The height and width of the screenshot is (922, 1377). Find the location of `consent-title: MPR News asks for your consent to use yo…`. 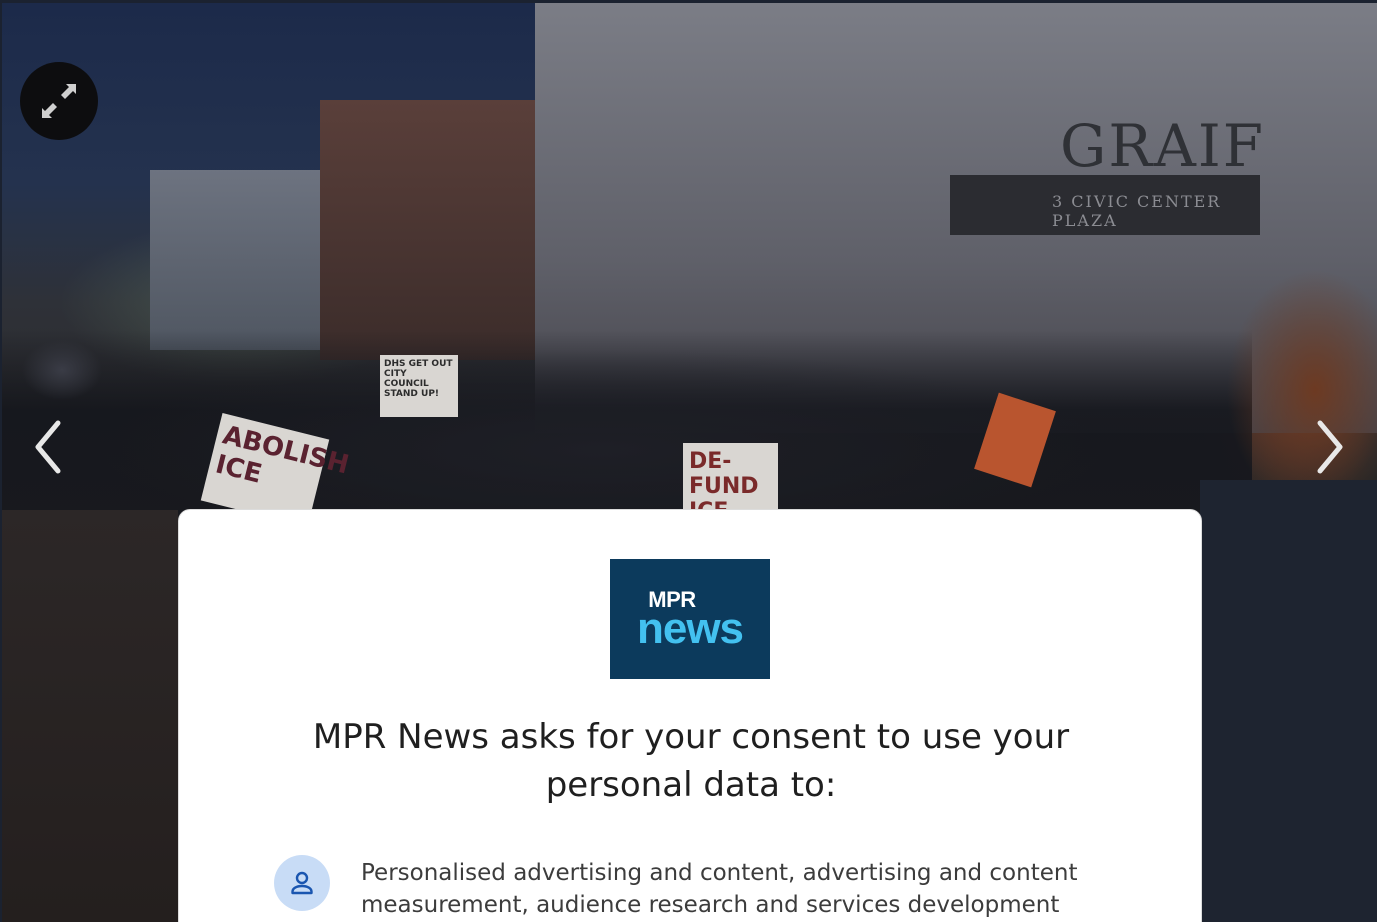

consent-title: MPR News asks for your consent to use yo… is located at coordinates (691, 761).